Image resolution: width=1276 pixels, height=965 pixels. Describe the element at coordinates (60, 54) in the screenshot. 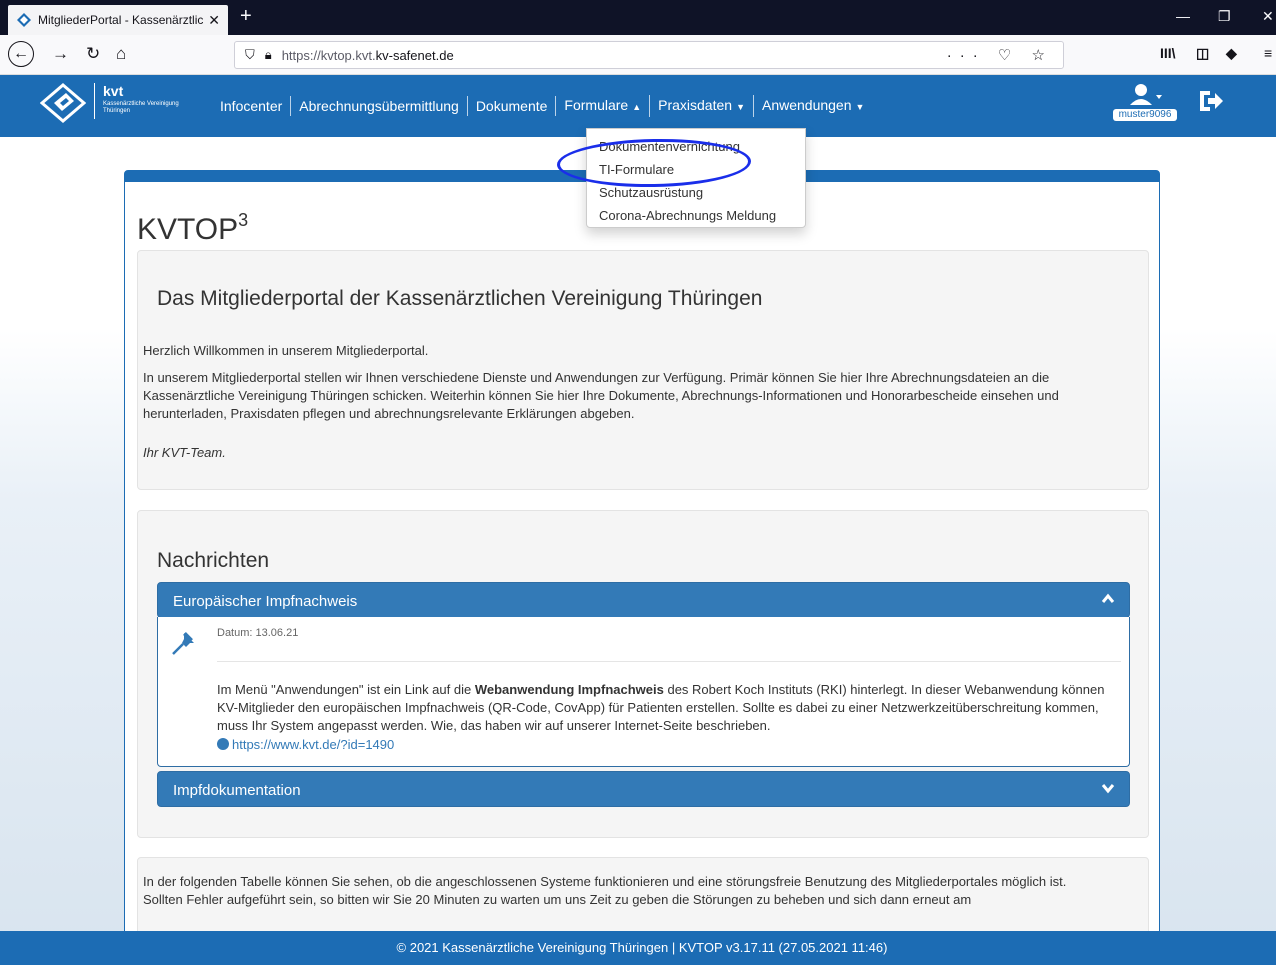

I see `forward-button: →` at that location.